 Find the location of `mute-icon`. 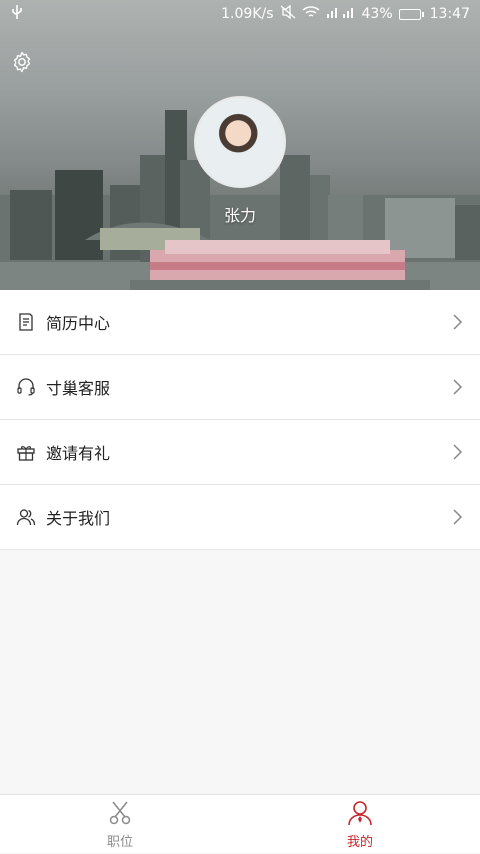

mute-icon is located at coordinates (288, 13).